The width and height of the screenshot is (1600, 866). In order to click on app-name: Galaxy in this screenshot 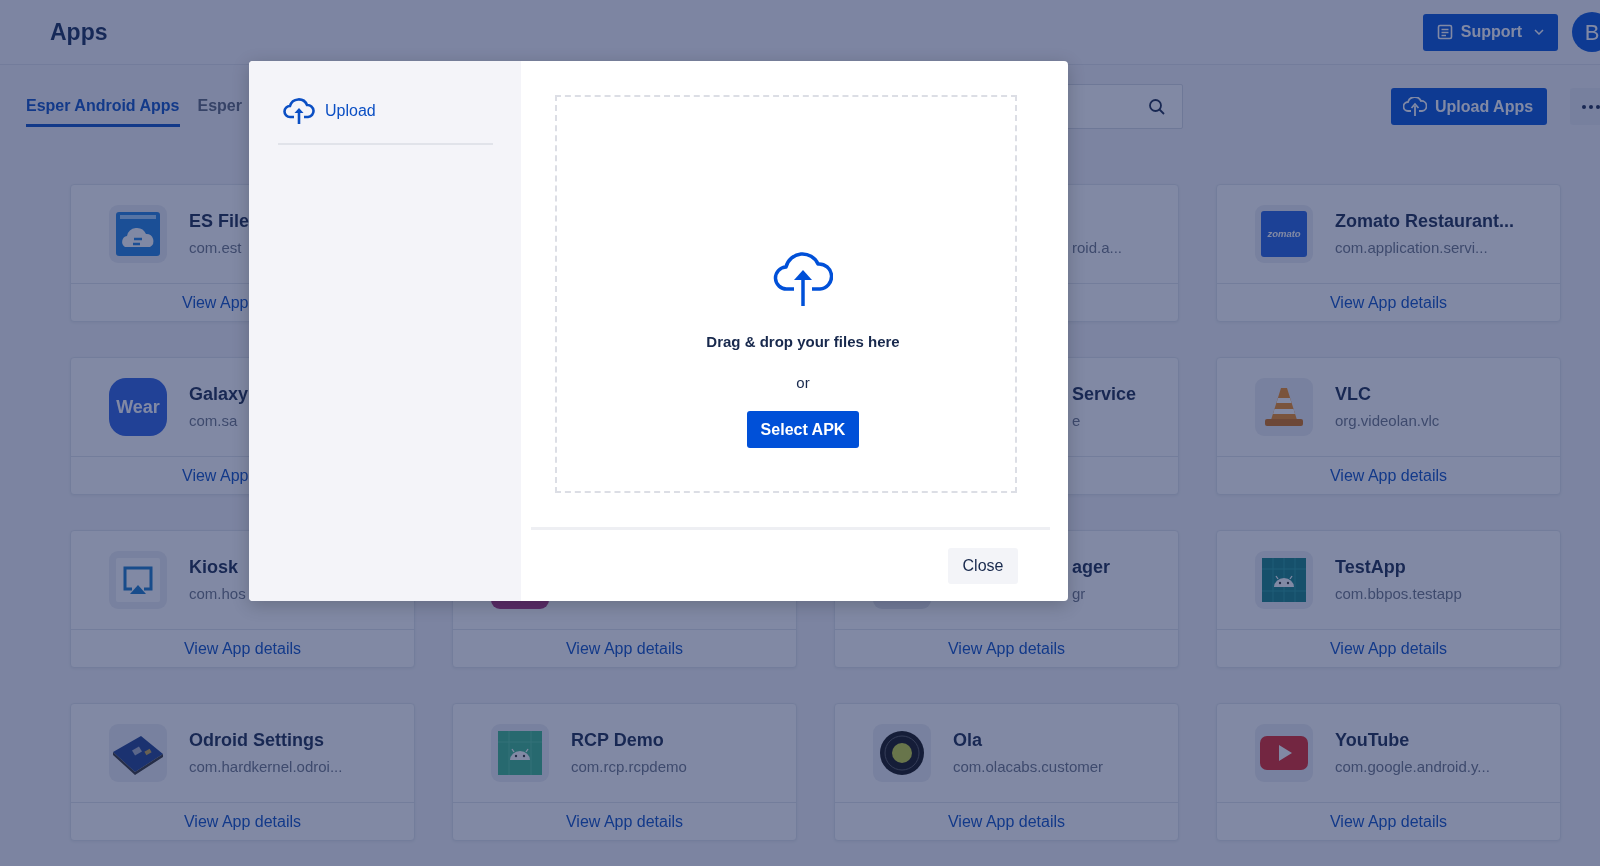, I will do `click(219, 394)`.